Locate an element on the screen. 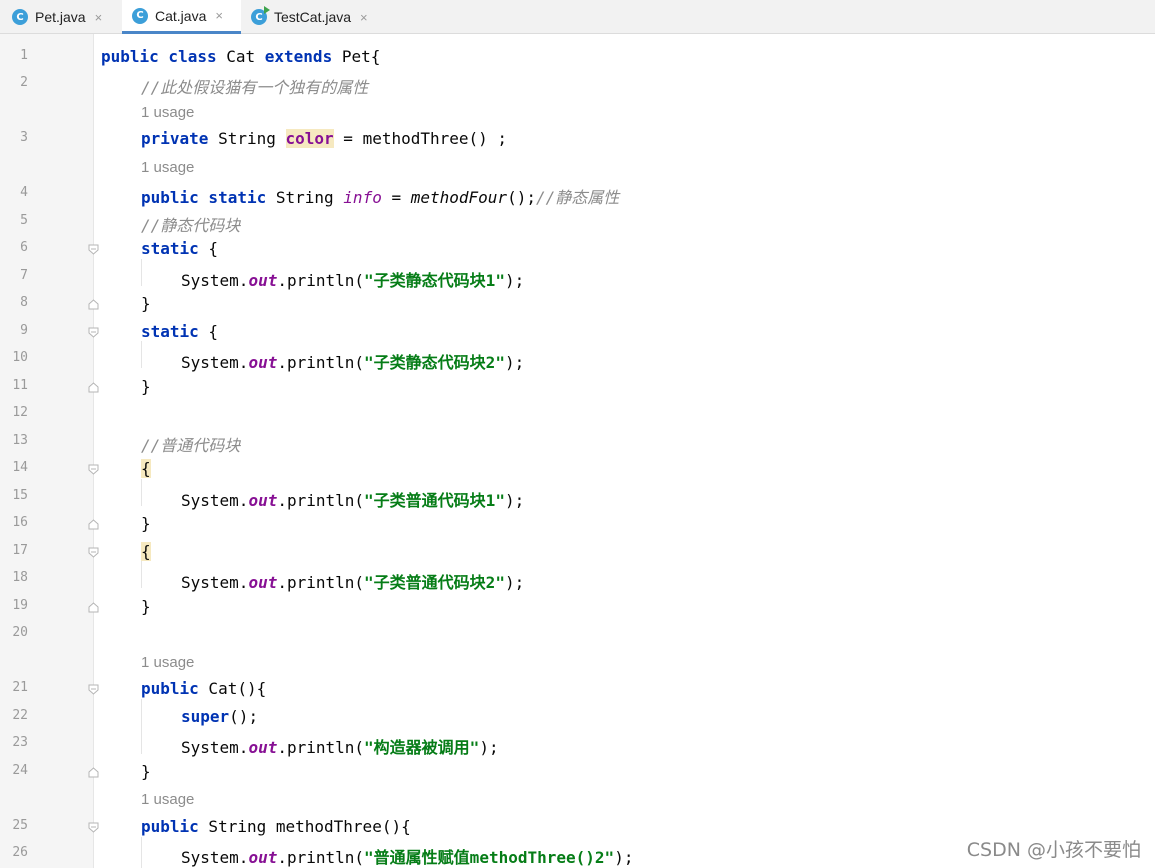 This screenshot has width=1155, height=868. line-number: 11 is located at coordinates (20, 385).